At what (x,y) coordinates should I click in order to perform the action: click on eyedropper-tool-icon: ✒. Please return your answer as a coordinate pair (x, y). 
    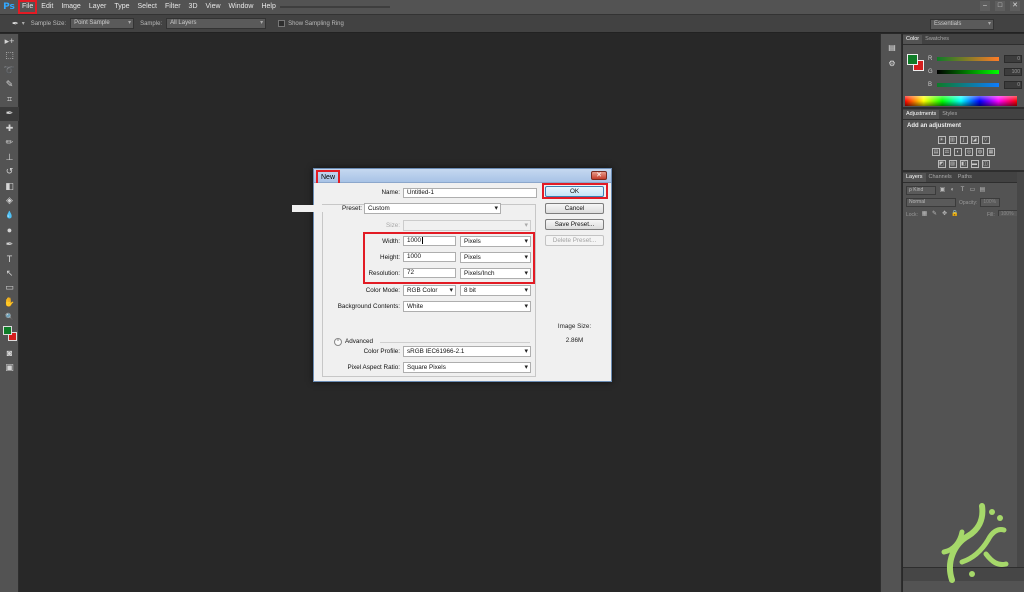
    Looking at the image, I should click on (9, 113).